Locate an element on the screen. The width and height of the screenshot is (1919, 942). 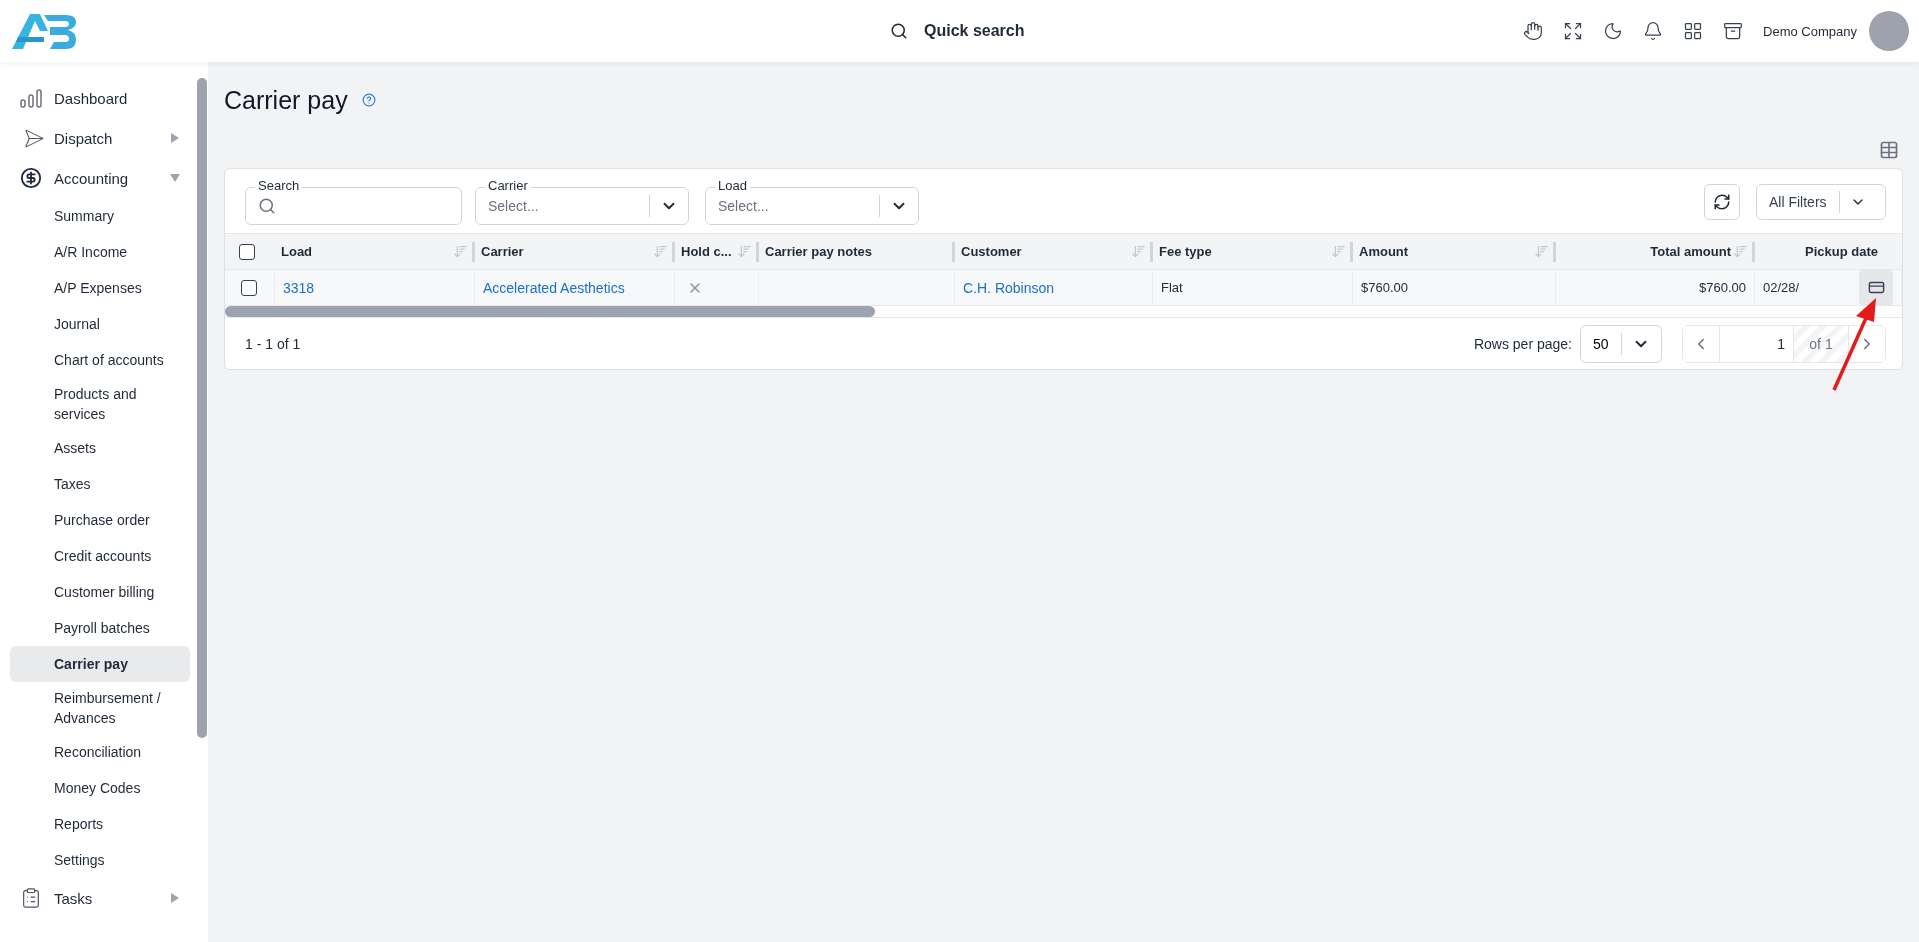
table-link: 3318 is located at coordinates (299, 287).